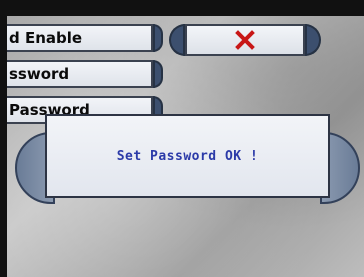 This screenshot has width=364, height=277. I want to click on setting-row-enable: d Enable, so click(80, 38).